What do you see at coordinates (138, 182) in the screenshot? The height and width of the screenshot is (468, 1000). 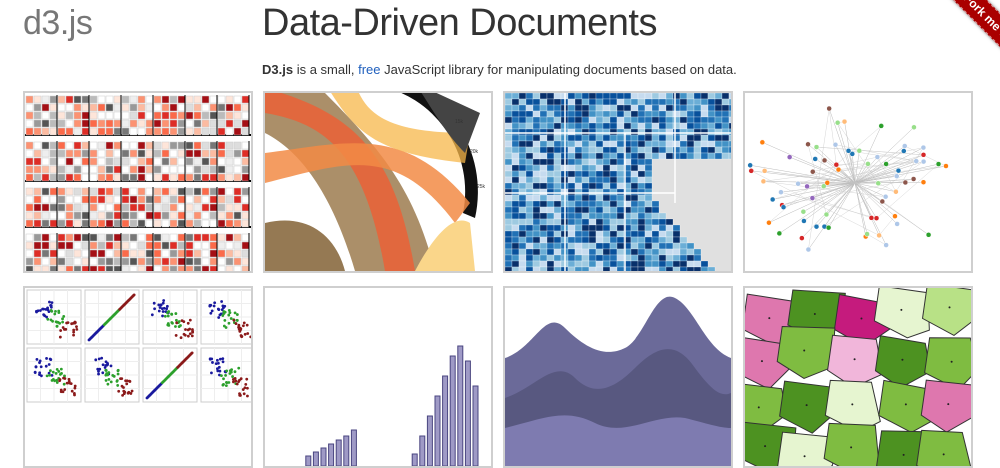 I see `calendar-heatmap-thumb` at bounding box center [138, 182].